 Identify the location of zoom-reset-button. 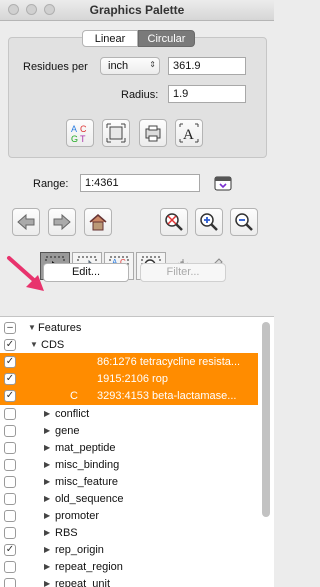
(174, 222).